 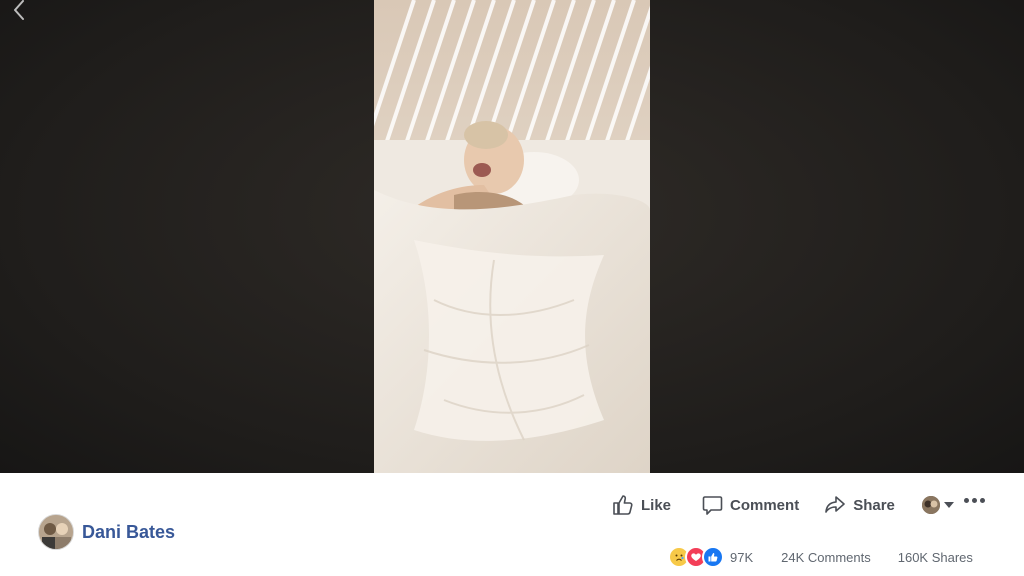 I want to click on share-arrow-icon, so click(x=835, y=504).